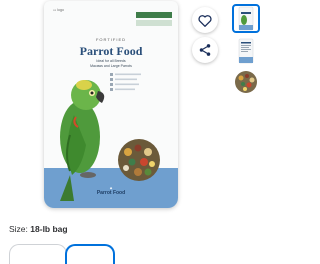 Image resolution: width=320 pixels, height=264 pixels. What do you see at coordinates (82, 140) in the screenshot?
I see `parrot-illustration` at bounding box center [82, 140].